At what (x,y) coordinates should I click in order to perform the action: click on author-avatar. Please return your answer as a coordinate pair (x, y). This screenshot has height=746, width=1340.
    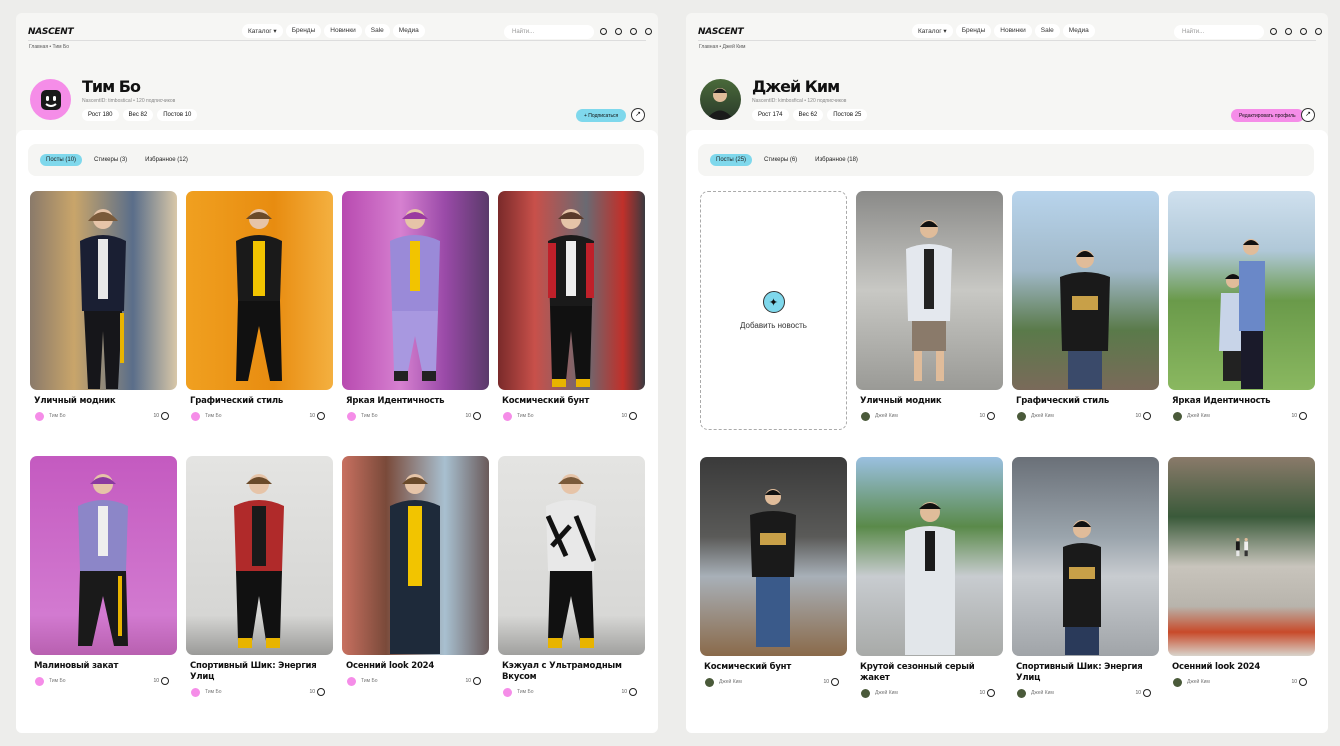
    Looking at the image, I should click on (507, 692).